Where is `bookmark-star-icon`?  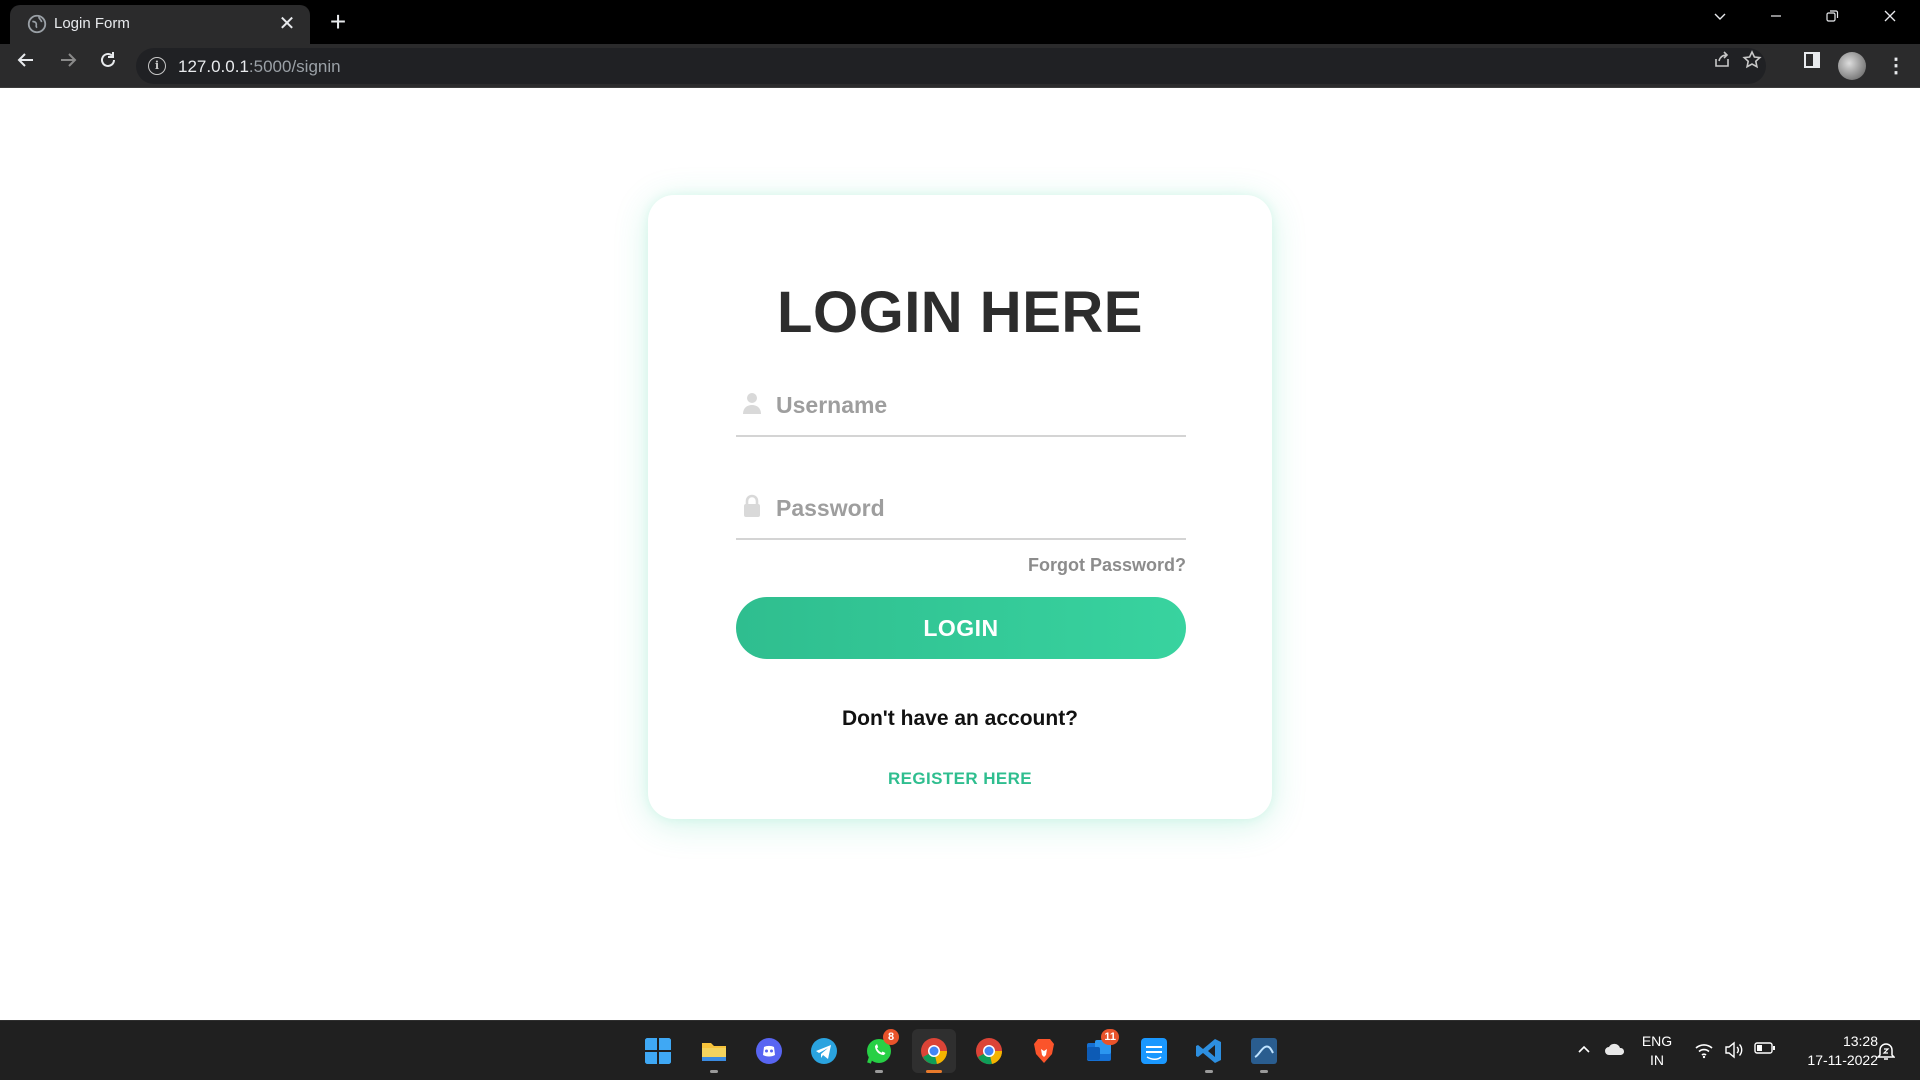
bookmark-star-icon is located at coordinates (1752, 66).